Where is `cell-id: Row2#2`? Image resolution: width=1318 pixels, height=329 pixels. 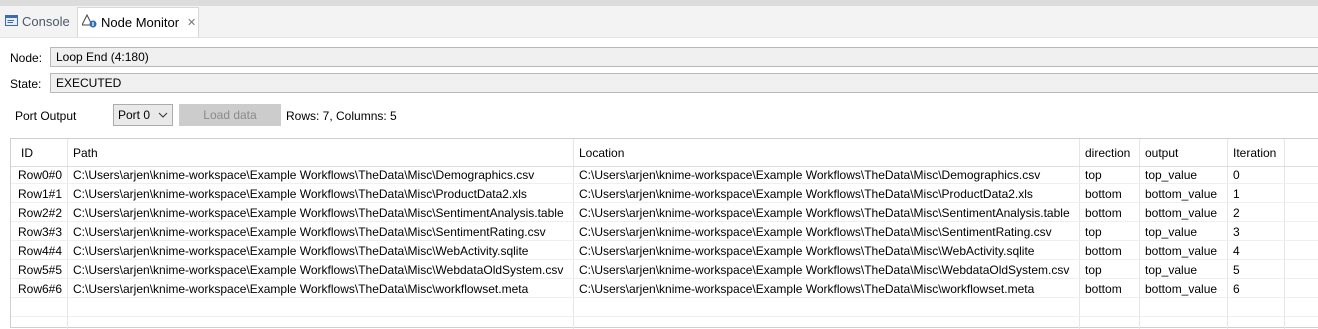
cell-id: Row2#2 is located at coordinates (40, 213).